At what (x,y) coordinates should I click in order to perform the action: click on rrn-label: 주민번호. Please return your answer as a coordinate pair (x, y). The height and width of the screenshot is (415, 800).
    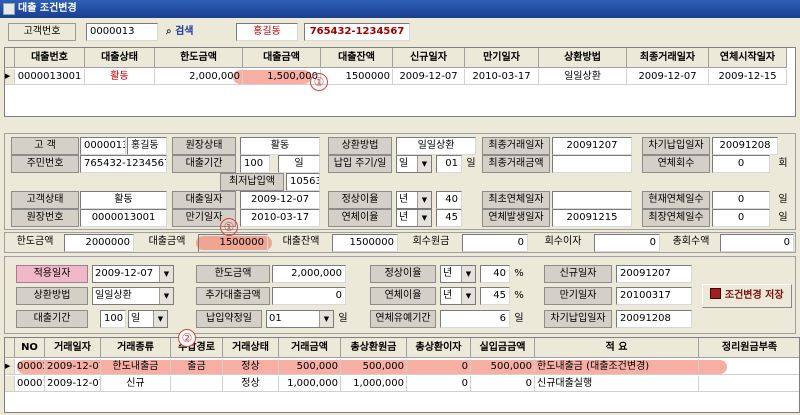
    Looking at the image, I should click on (45, 164).